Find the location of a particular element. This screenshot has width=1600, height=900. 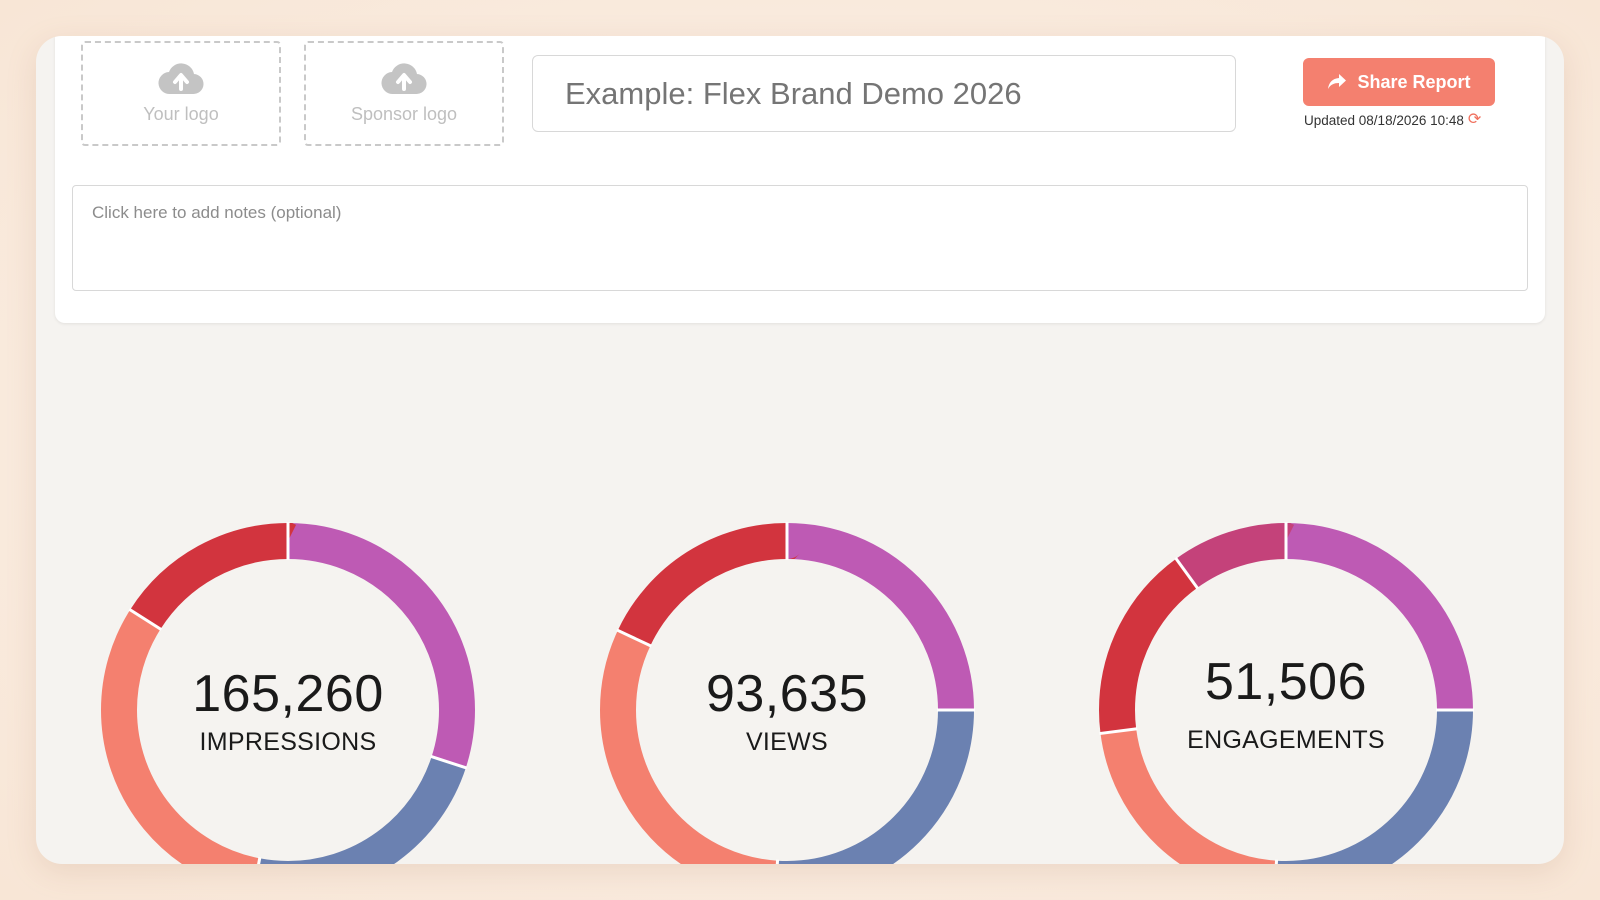

engagements-donut-ring is located at coordinates (1286, 693).